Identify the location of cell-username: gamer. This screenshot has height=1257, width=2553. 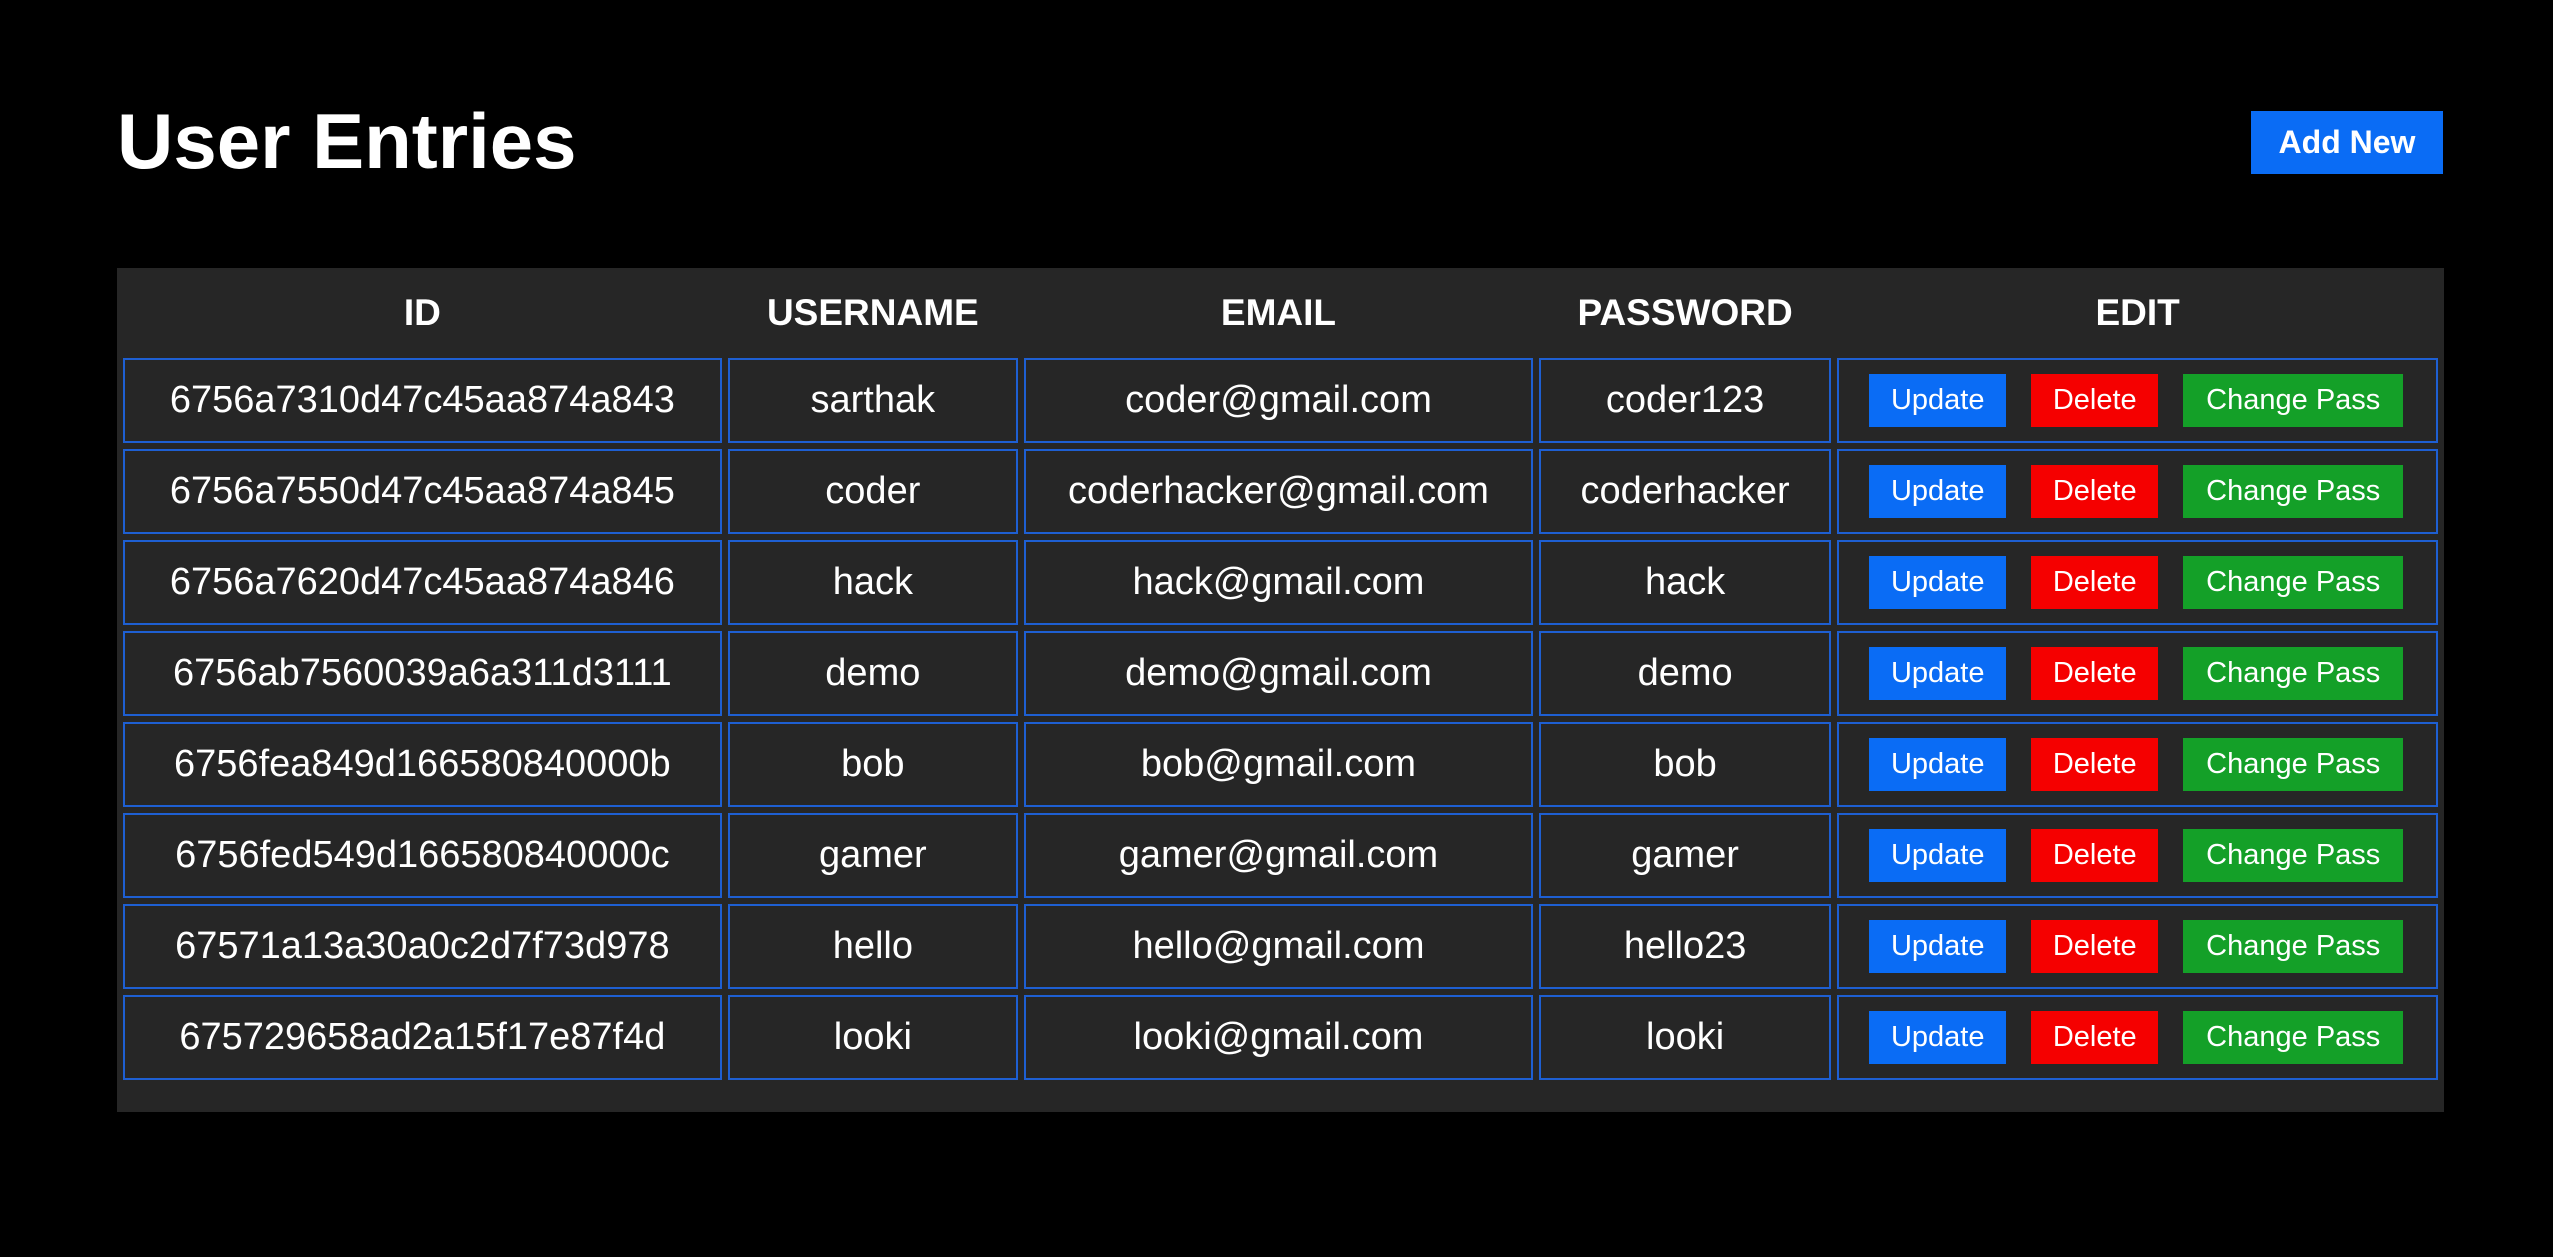
(872, 855).